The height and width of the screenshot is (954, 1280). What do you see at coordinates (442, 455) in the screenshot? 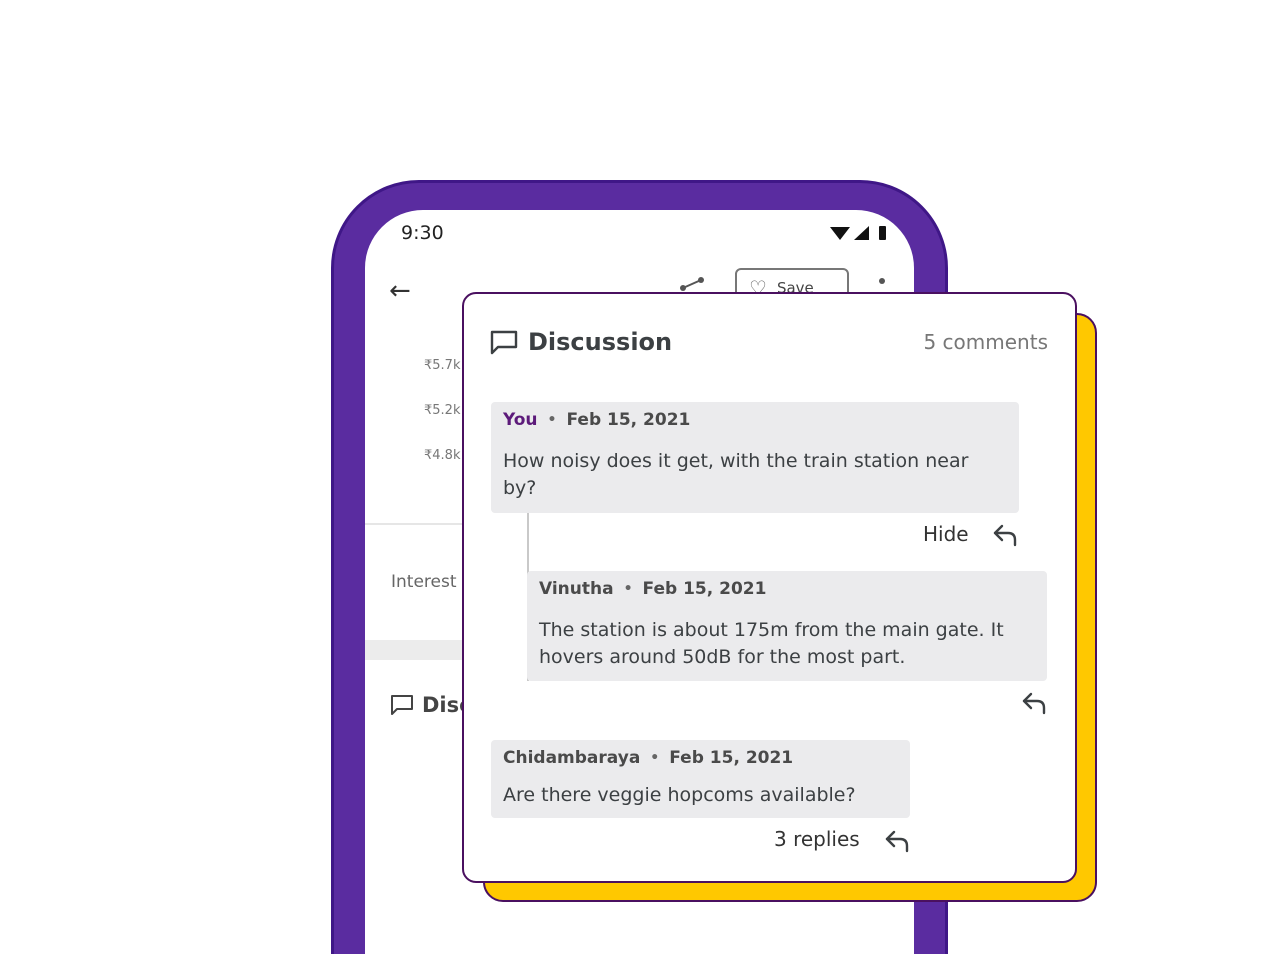
I see `price-label: ₹4.8k` at bounding box center [442, 455].